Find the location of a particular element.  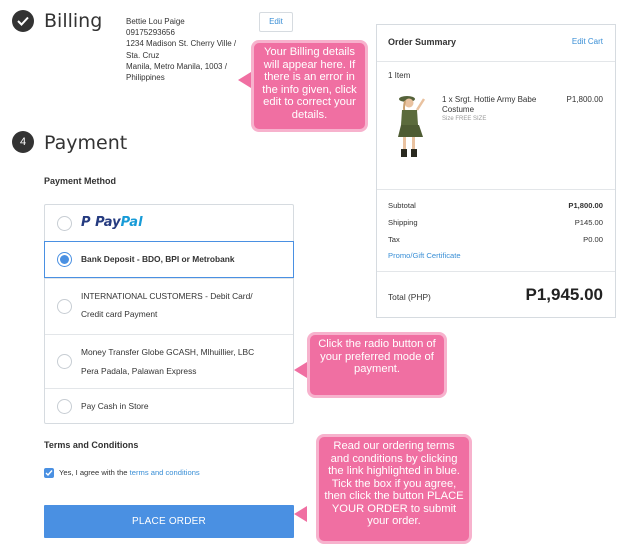

shipping-value: P145.00 is located at coordinates (588, 222).